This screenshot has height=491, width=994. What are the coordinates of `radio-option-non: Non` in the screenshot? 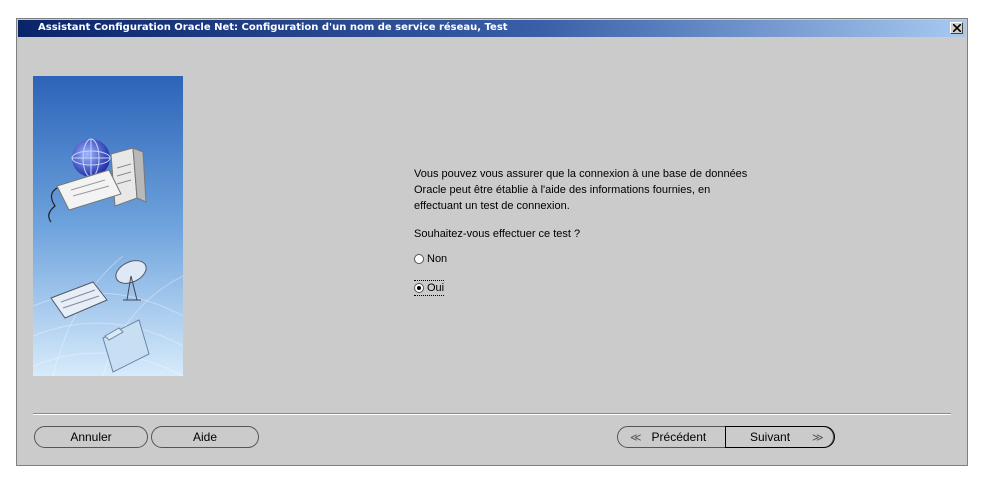 It's located at (594, 259).